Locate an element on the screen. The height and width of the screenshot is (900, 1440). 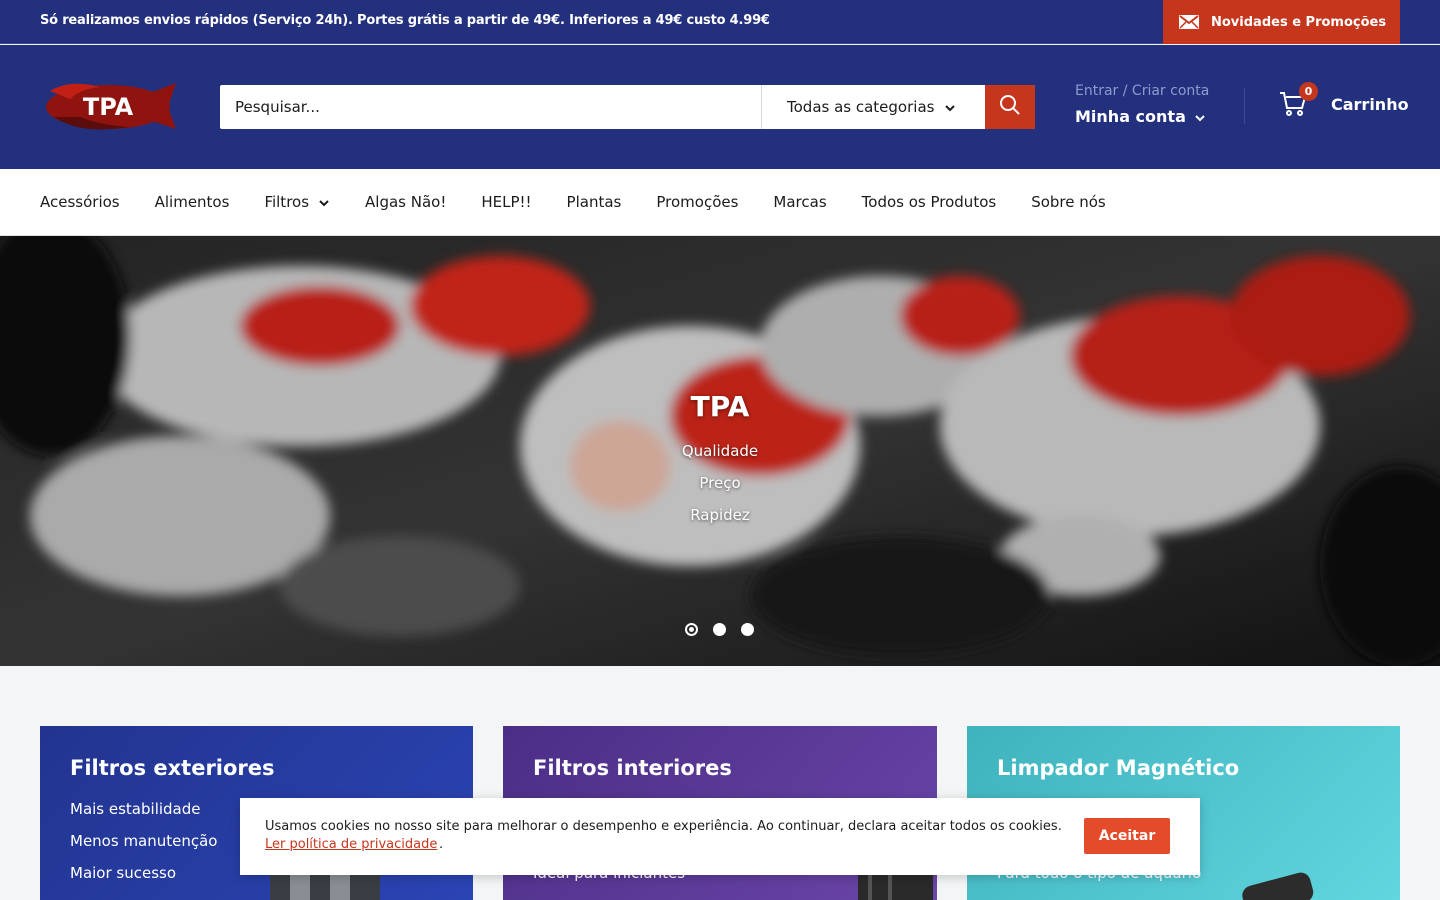
hero-line-speed: Rapidez is located at coordinates (720, 515).